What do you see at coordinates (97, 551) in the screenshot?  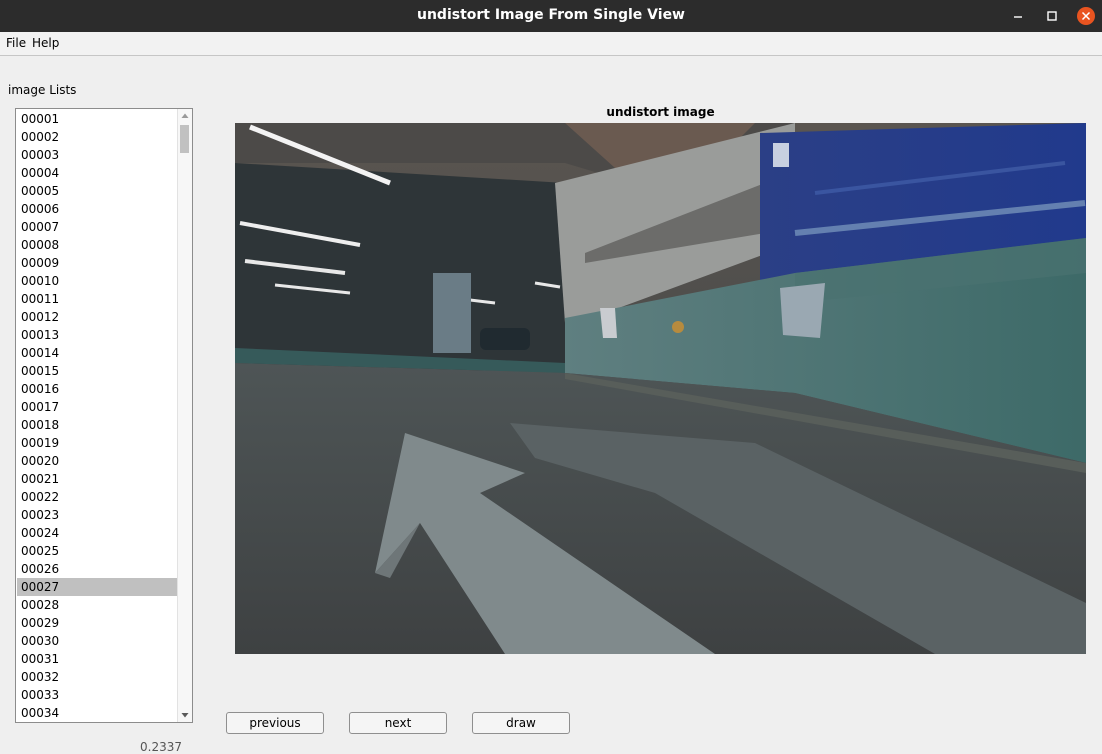 I see `image-list-item: 00025` at bounding box center [97, 551].